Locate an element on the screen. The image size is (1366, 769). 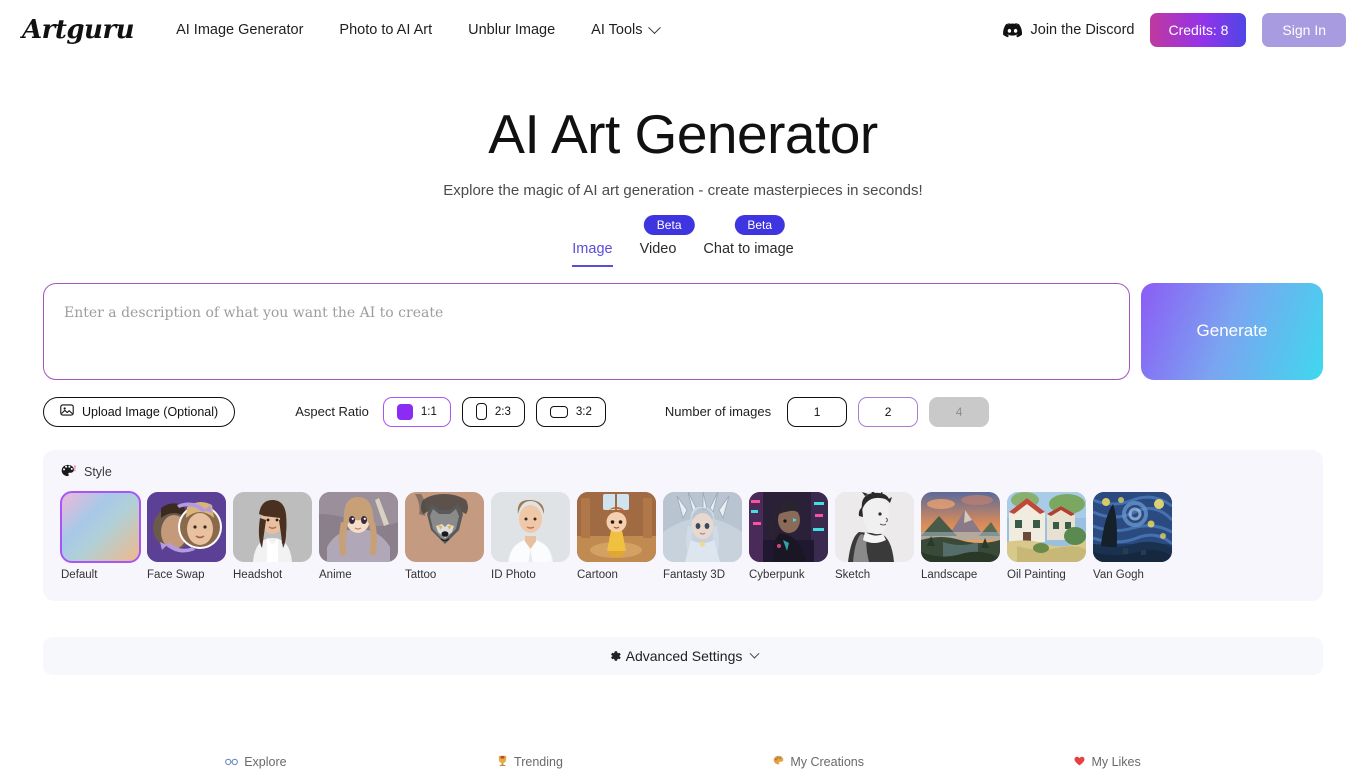
mode-tabs: Image Beta Video Beta Chat to image is located at coordinates (683, 238).